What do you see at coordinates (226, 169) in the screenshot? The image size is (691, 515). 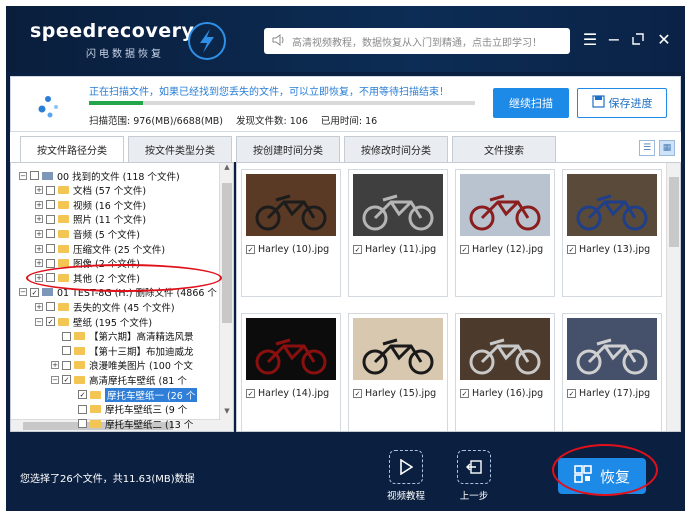 I see `scroll-up-icon: ▲` at bounding box center [226, 169].